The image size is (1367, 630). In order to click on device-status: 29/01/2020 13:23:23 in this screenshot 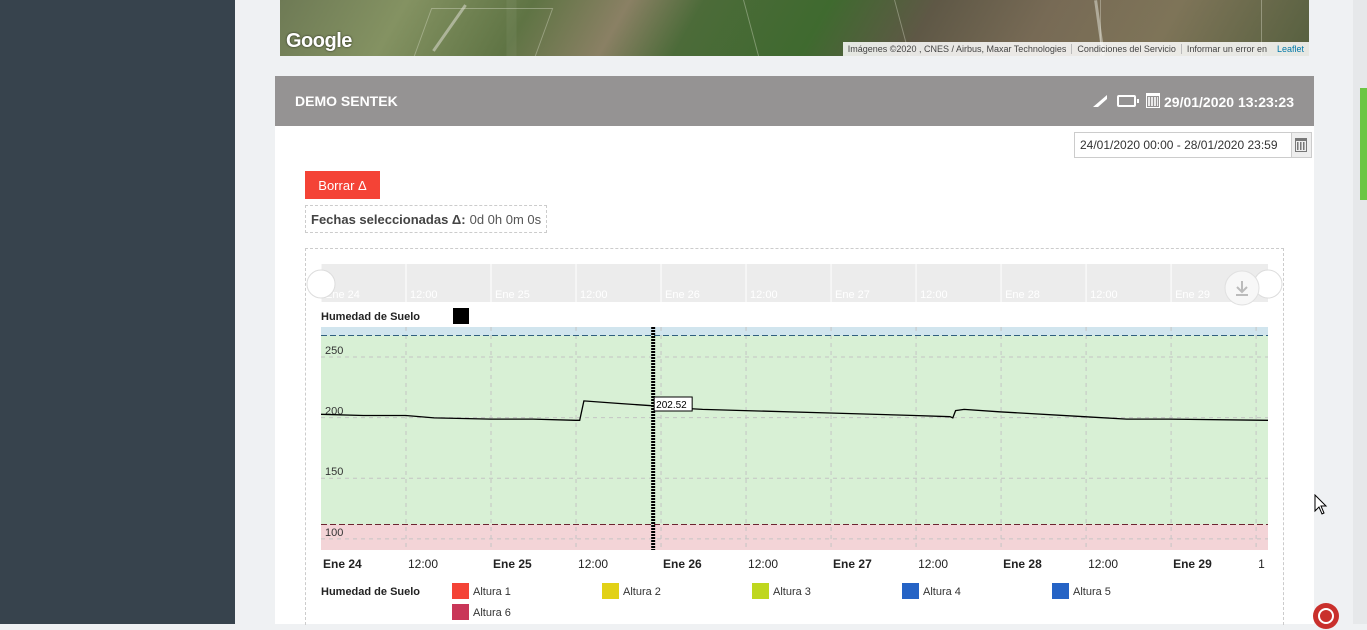, I will do `click(1193, 101)`.